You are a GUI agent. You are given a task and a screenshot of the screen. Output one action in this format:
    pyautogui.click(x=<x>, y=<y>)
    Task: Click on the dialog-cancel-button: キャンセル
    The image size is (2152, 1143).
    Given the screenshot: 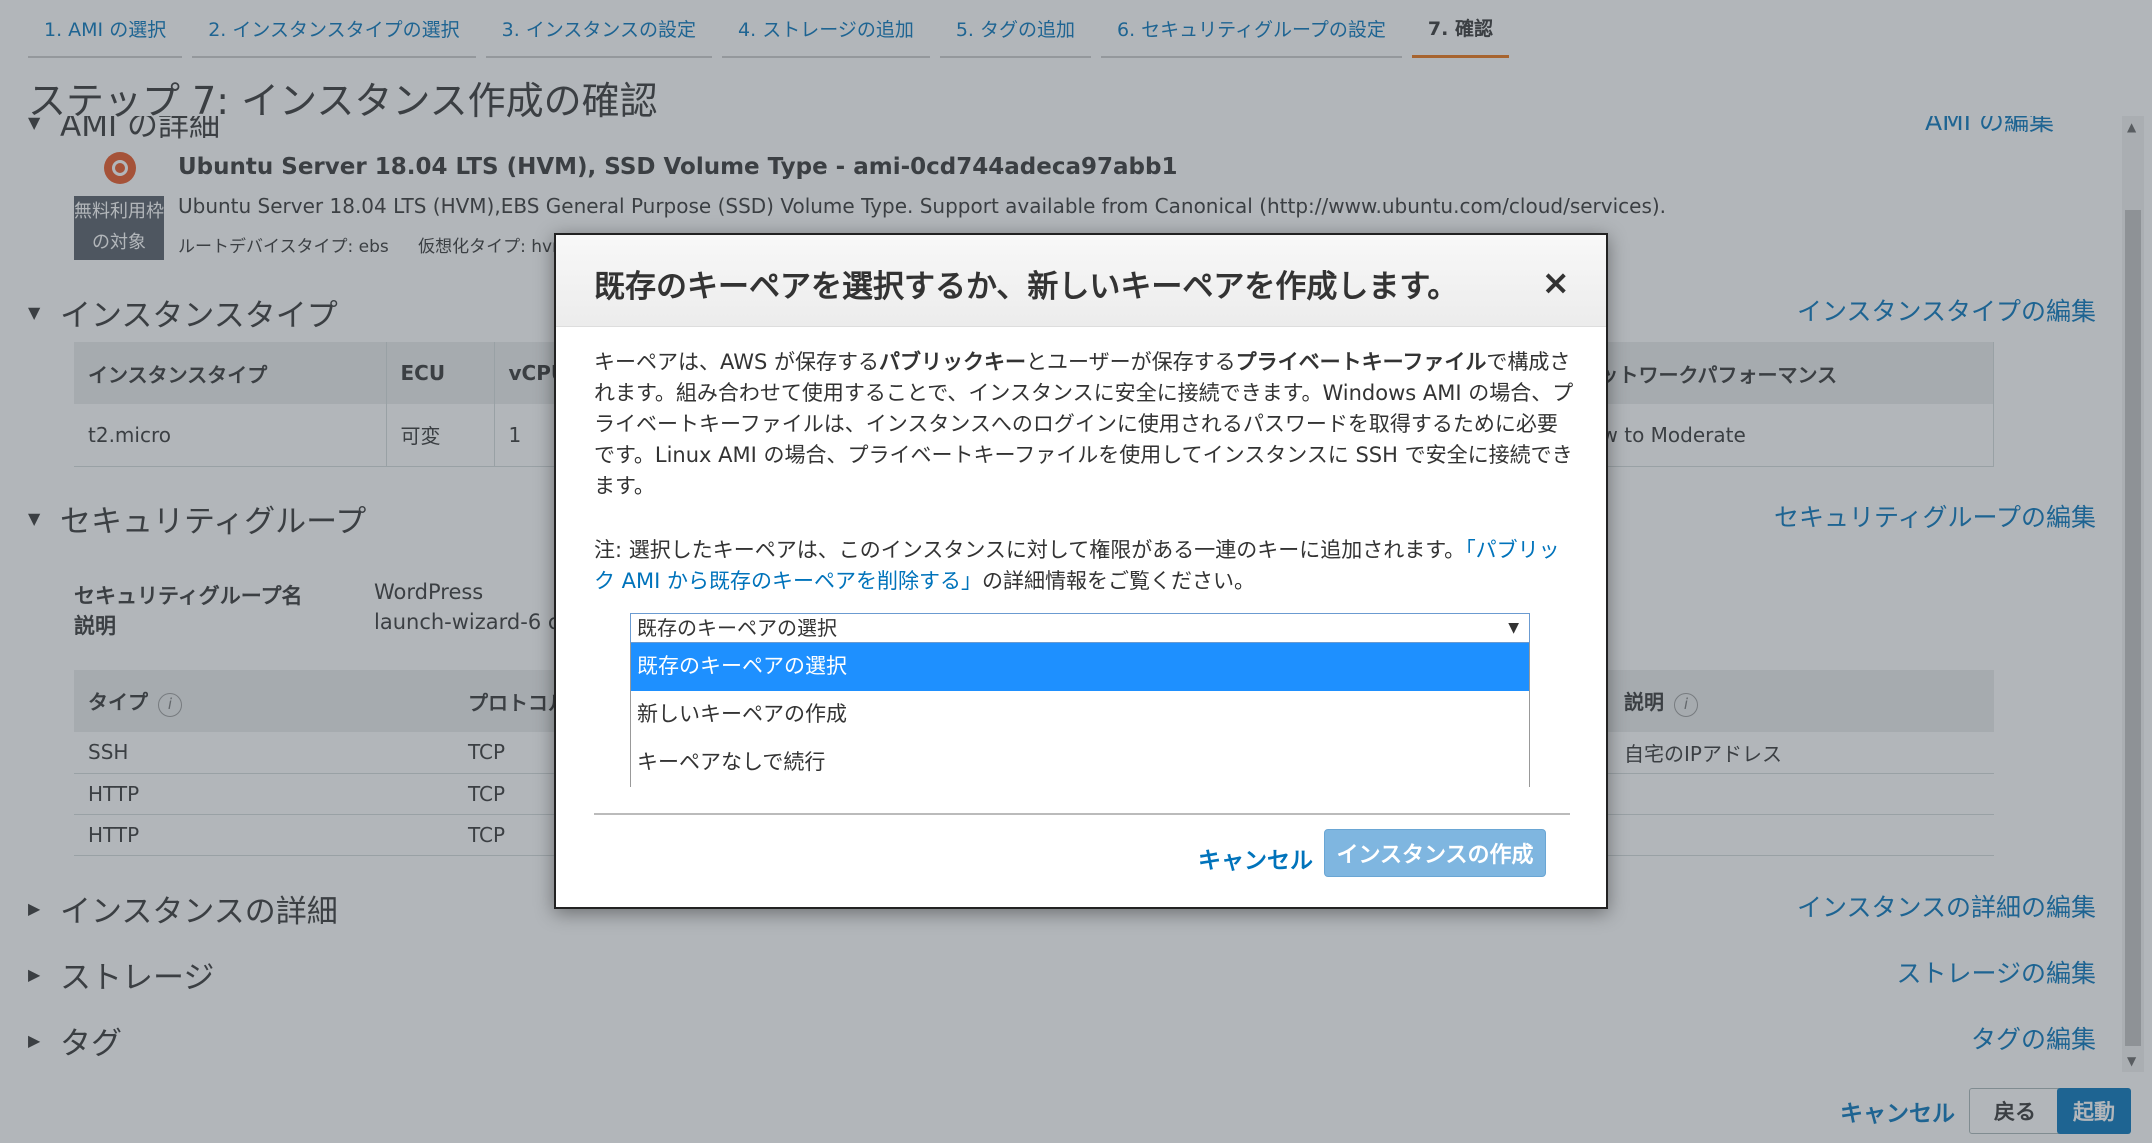 What is the action you would take?
    pyautogui.click(x=1255, y=858)
    